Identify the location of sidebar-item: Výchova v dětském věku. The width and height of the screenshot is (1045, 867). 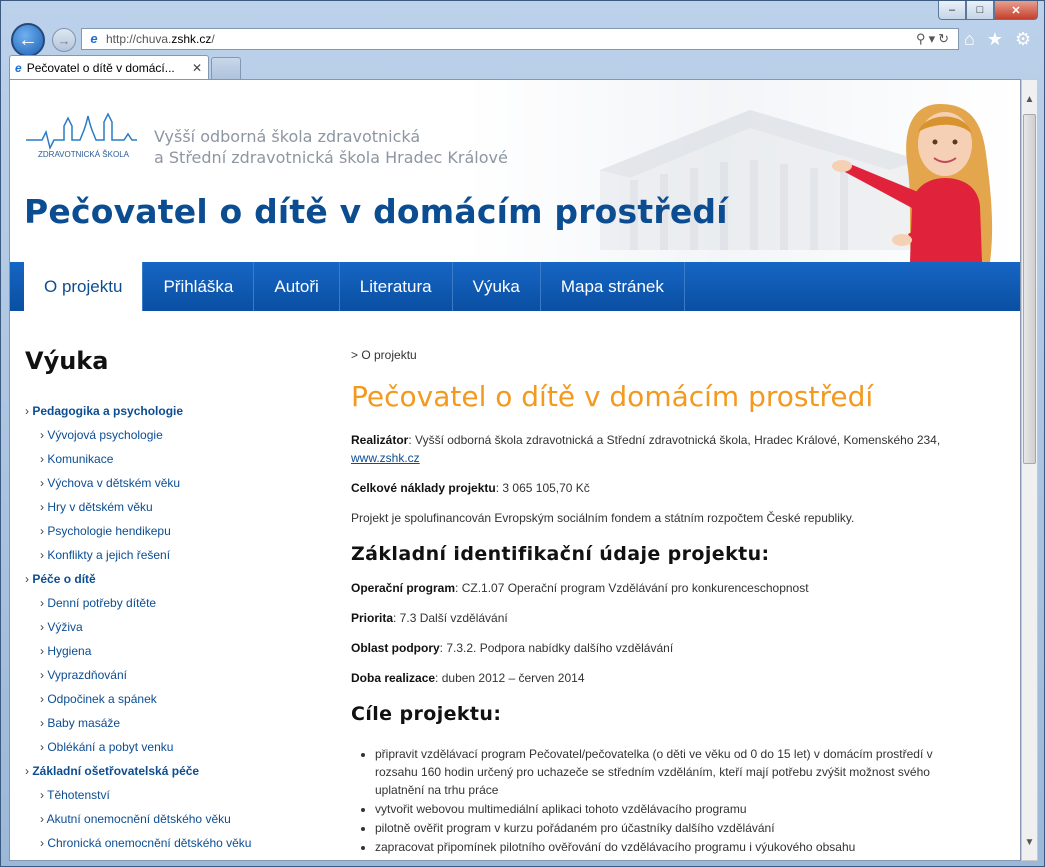
(170, 483).